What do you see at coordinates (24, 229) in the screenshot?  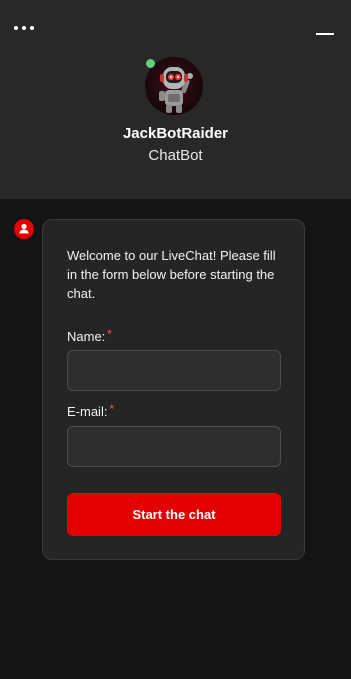 I see `user-icon` at bounding box center [24, 229].